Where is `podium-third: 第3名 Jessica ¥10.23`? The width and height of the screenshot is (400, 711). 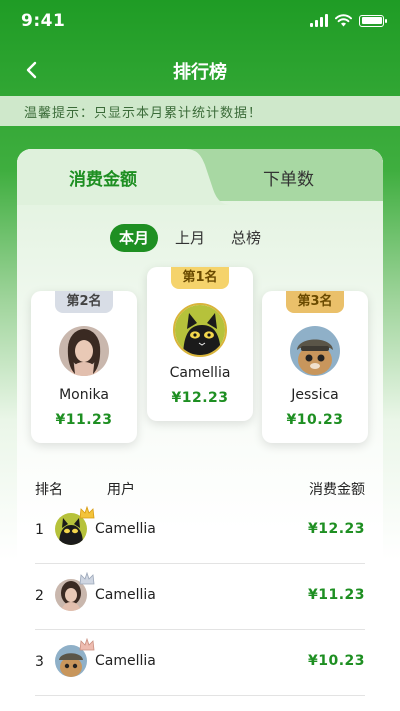 podium-third: 第3名 Jessica ¥10.23 is located at coordinates (315, 367).